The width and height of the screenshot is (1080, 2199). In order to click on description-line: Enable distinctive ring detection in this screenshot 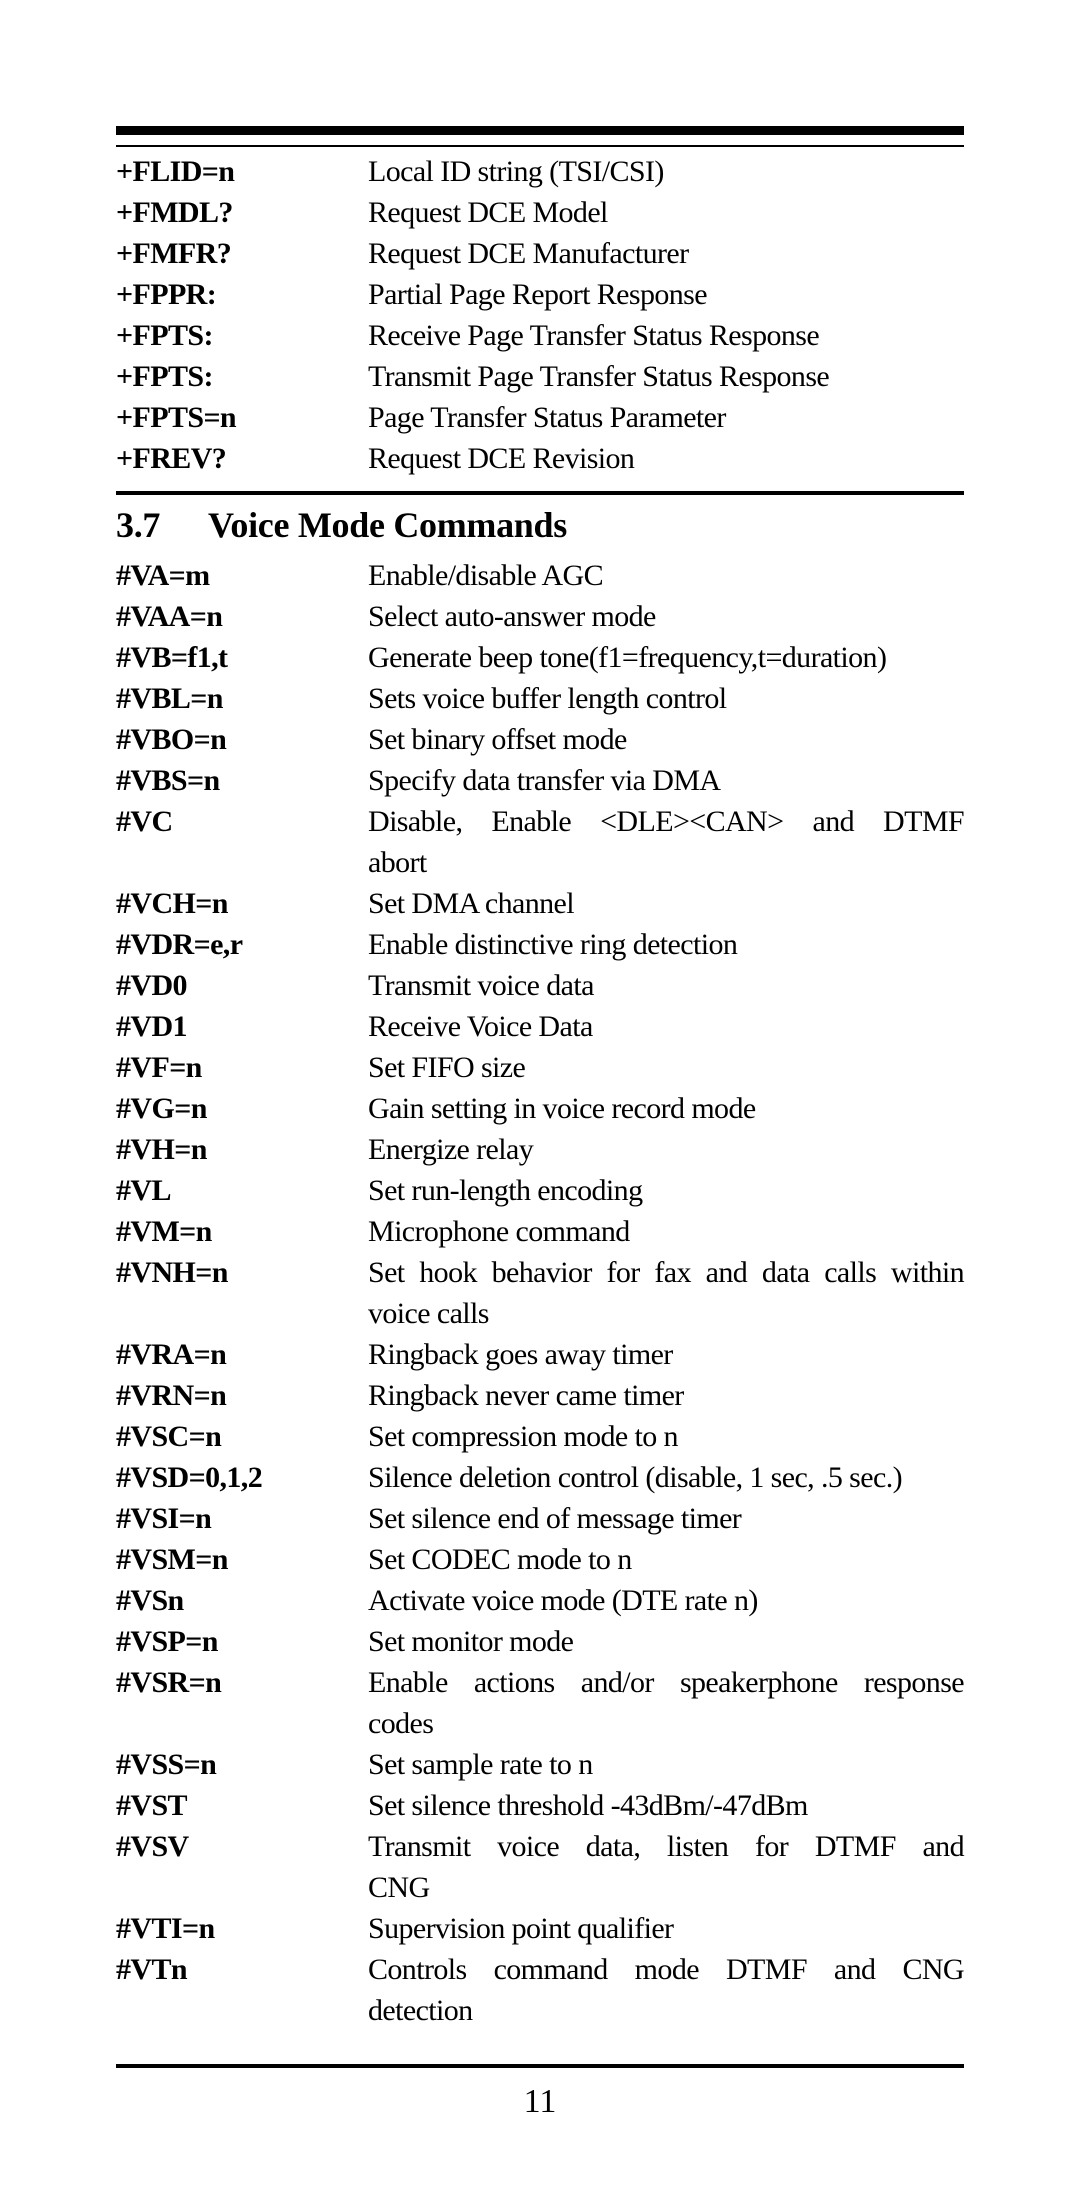, I will do `click(553, 944)`.